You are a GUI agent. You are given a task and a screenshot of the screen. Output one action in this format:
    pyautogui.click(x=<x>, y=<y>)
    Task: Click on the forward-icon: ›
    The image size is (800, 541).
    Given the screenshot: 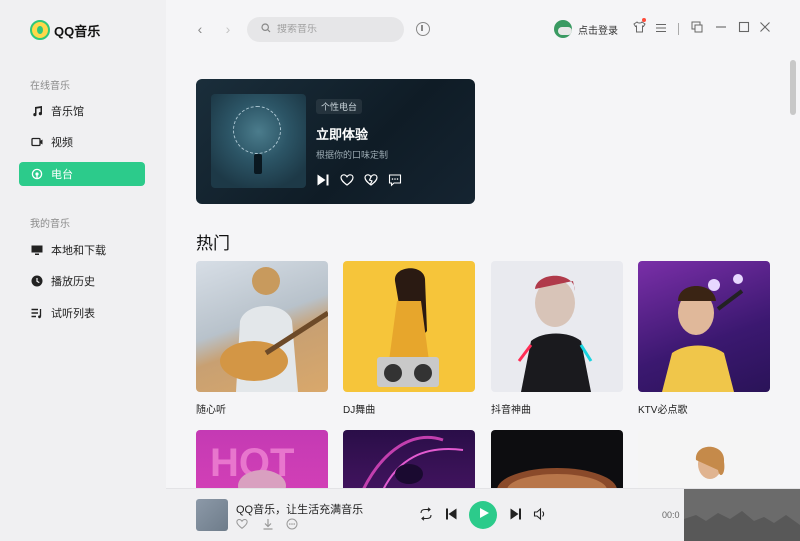 What is the action you would take?
    pyautogui.click(x=228, y=29)
    